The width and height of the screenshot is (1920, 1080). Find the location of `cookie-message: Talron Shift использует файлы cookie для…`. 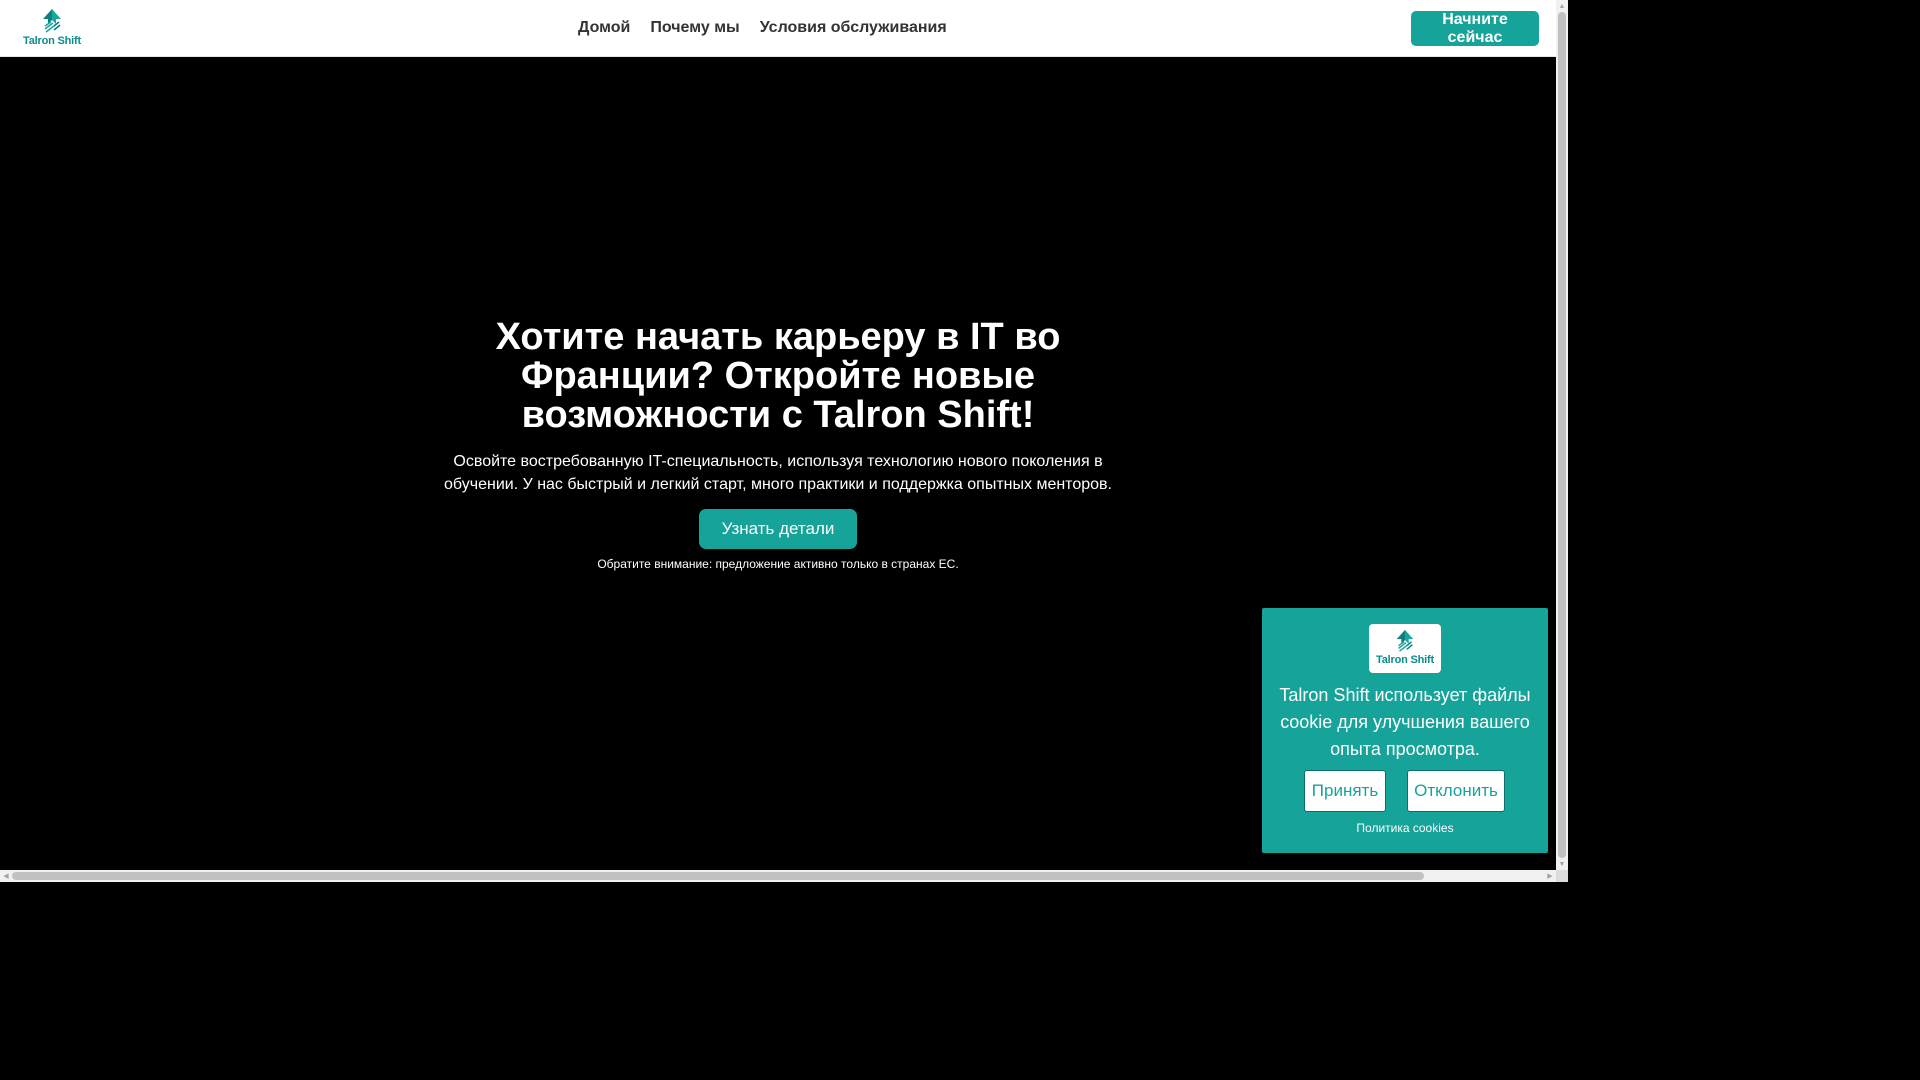

cookie-message: Talron Shift использует файлы cookie для… is located at coordinates (1405, 722).